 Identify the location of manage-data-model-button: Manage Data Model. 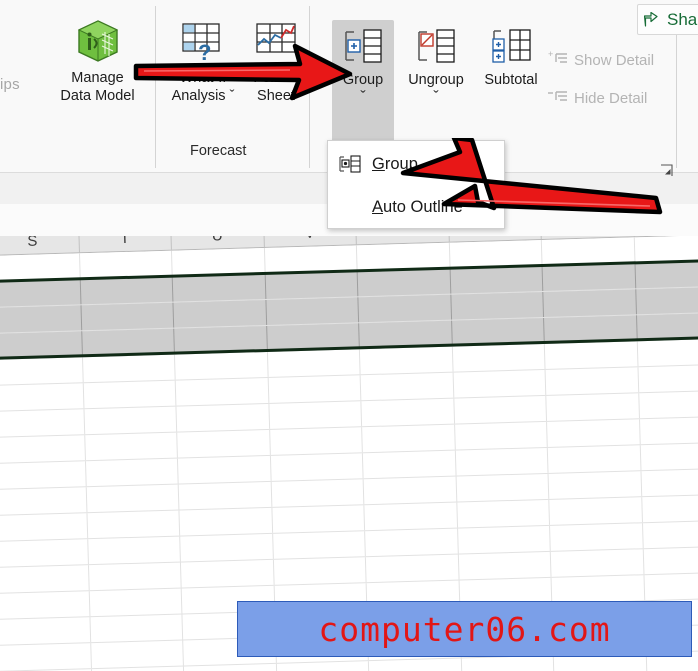
(97, 61).